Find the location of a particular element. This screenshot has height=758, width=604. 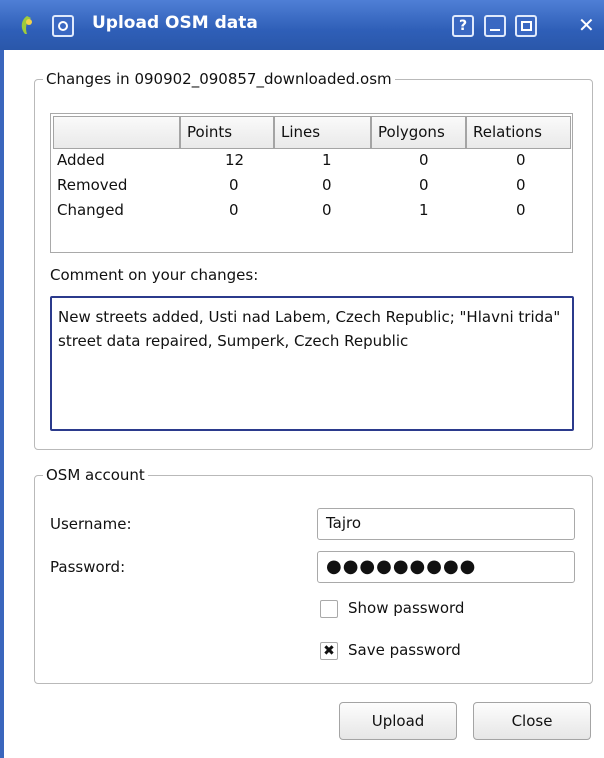

window-title: Upload OSM data is located at coordinates (175, 23).